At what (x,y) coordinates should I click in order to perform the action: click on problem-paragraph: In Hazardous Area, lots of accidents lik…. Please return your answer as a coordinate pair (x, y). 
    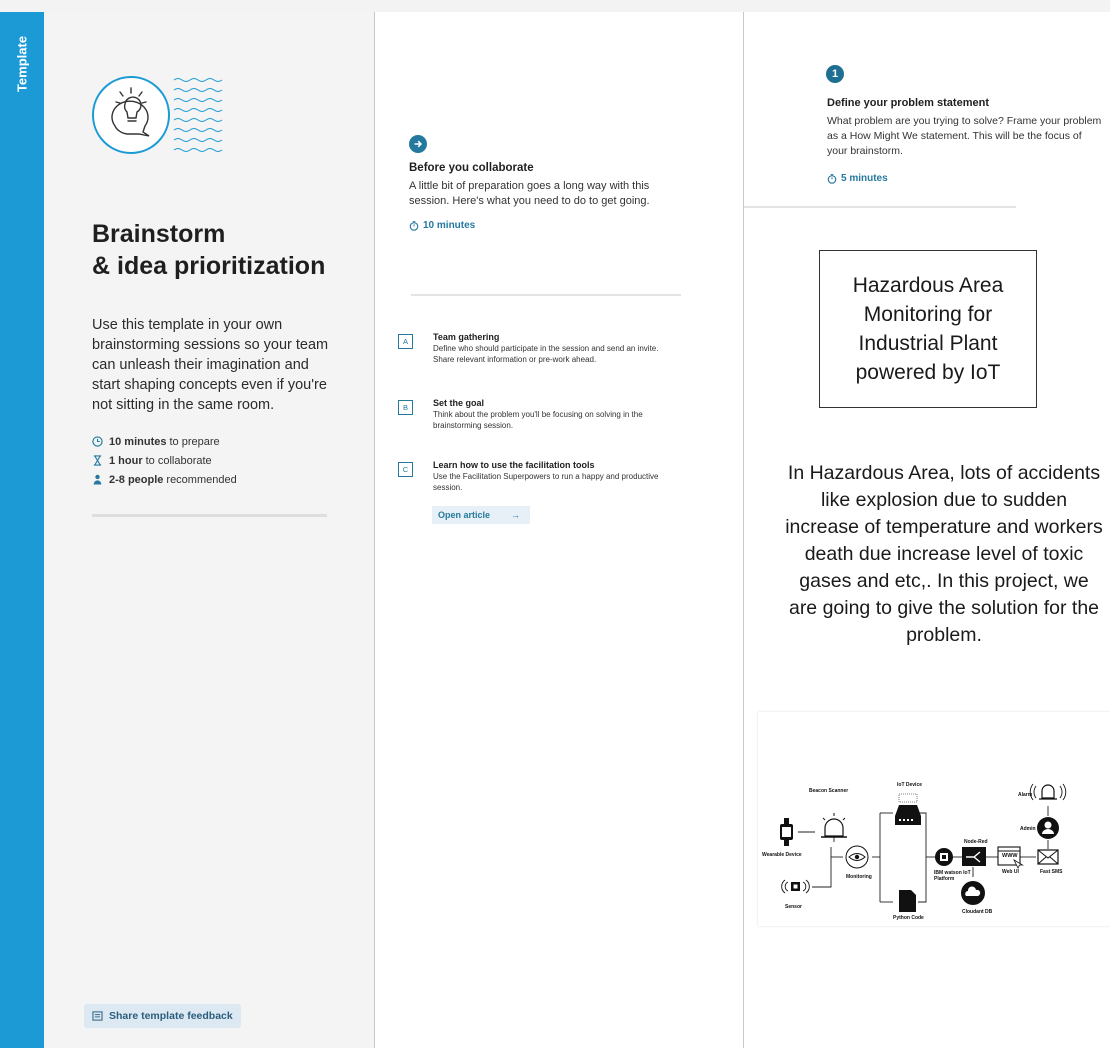
    Looking at the image, I should click on (944, 554).